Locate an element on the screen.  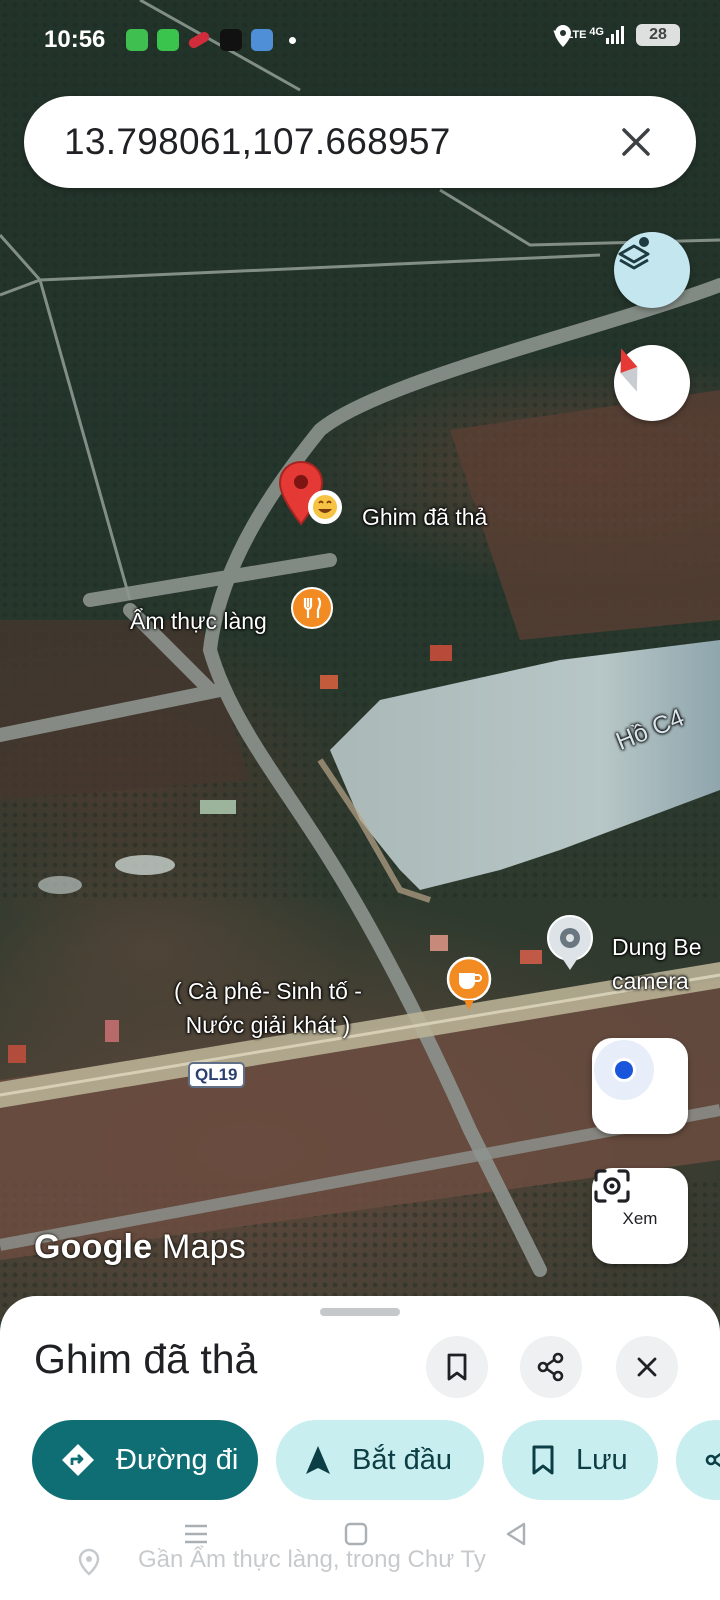
start-navigation-button: Bắt đầu is located at coordinates (380, 1460).